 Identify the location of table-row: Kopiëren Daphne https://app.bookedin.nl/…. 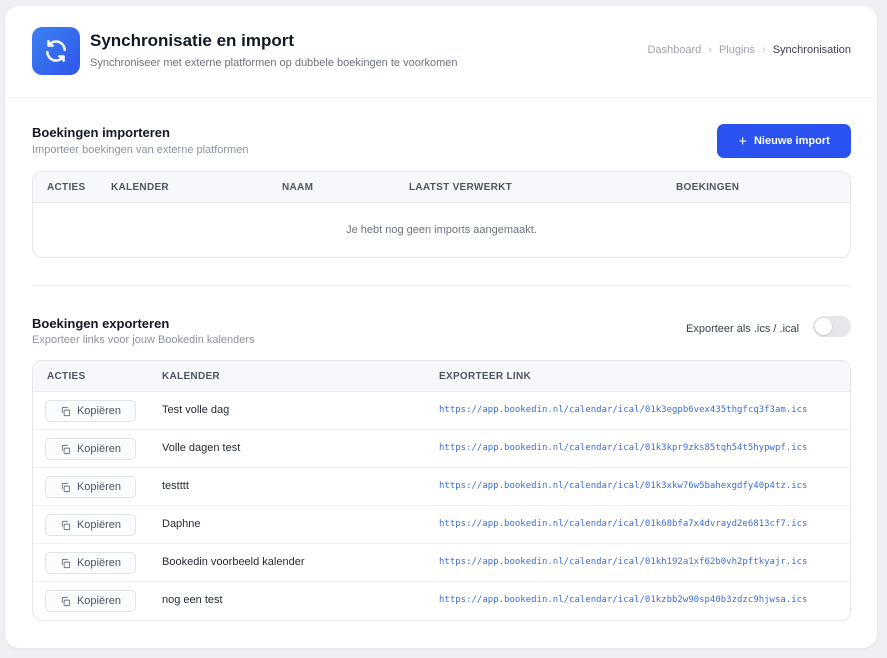
(441, 525).